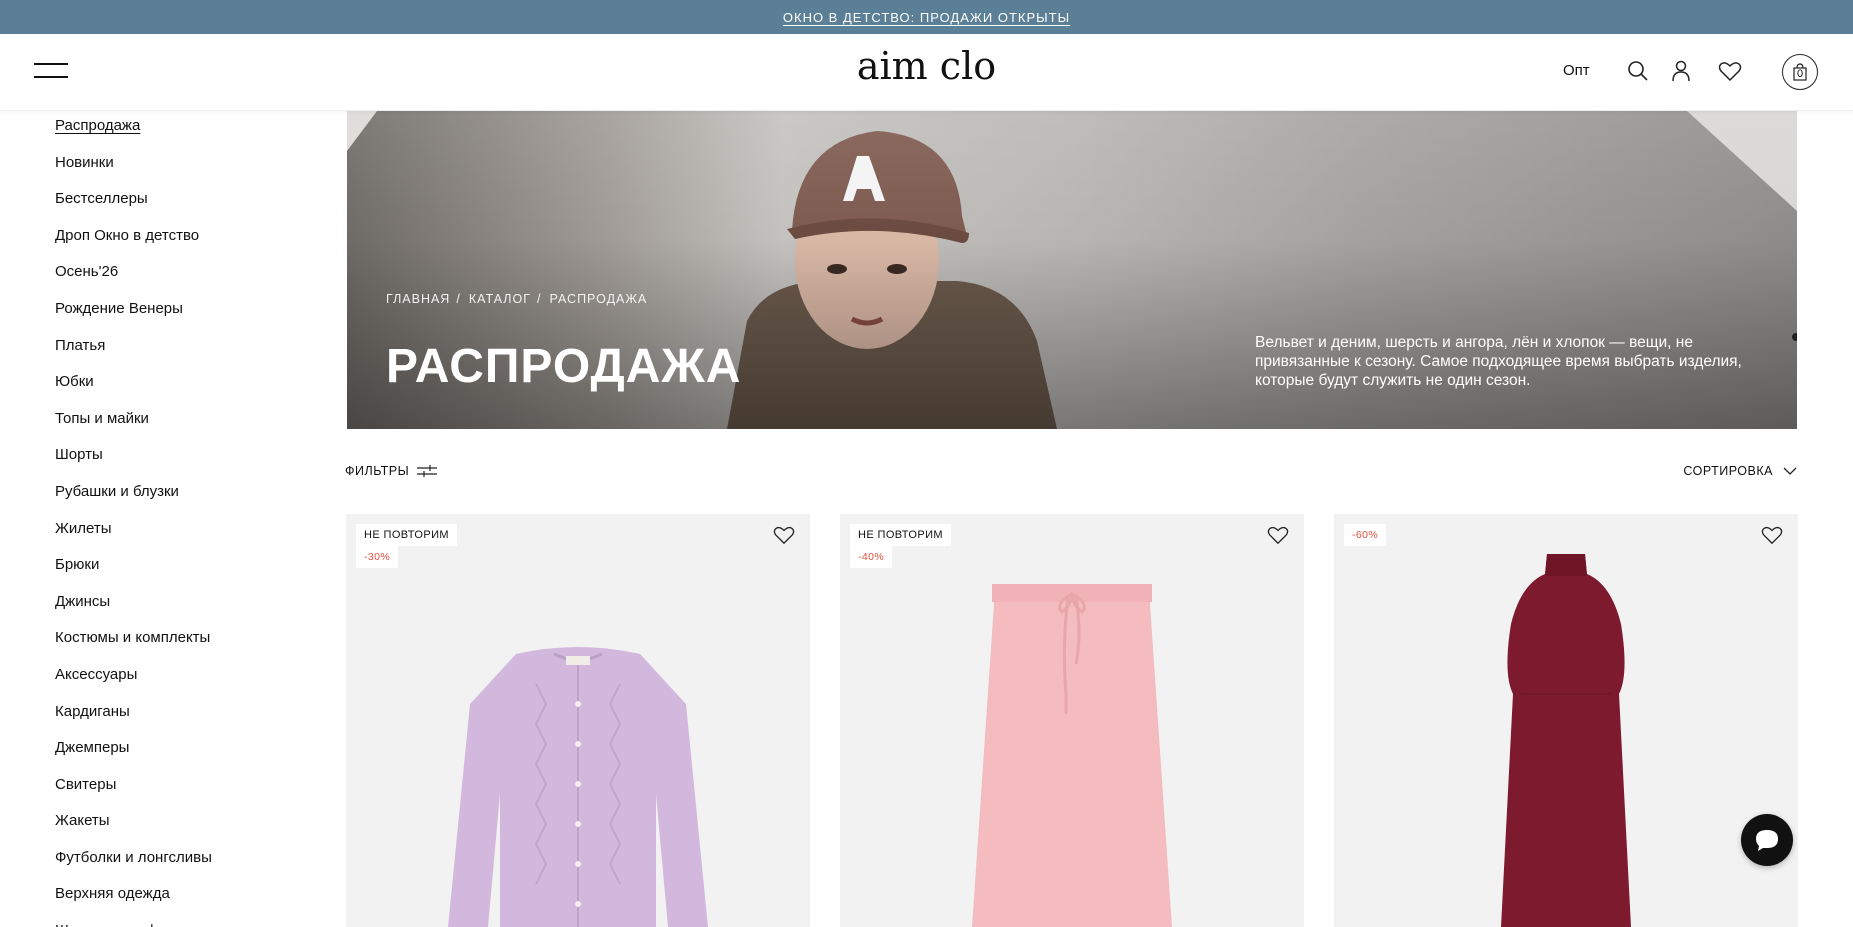 The image size is (1853, 927). Describe the element at coordinates (192, 794) in the screenshot. I see `sidebar-item: Свитеры` at that location.